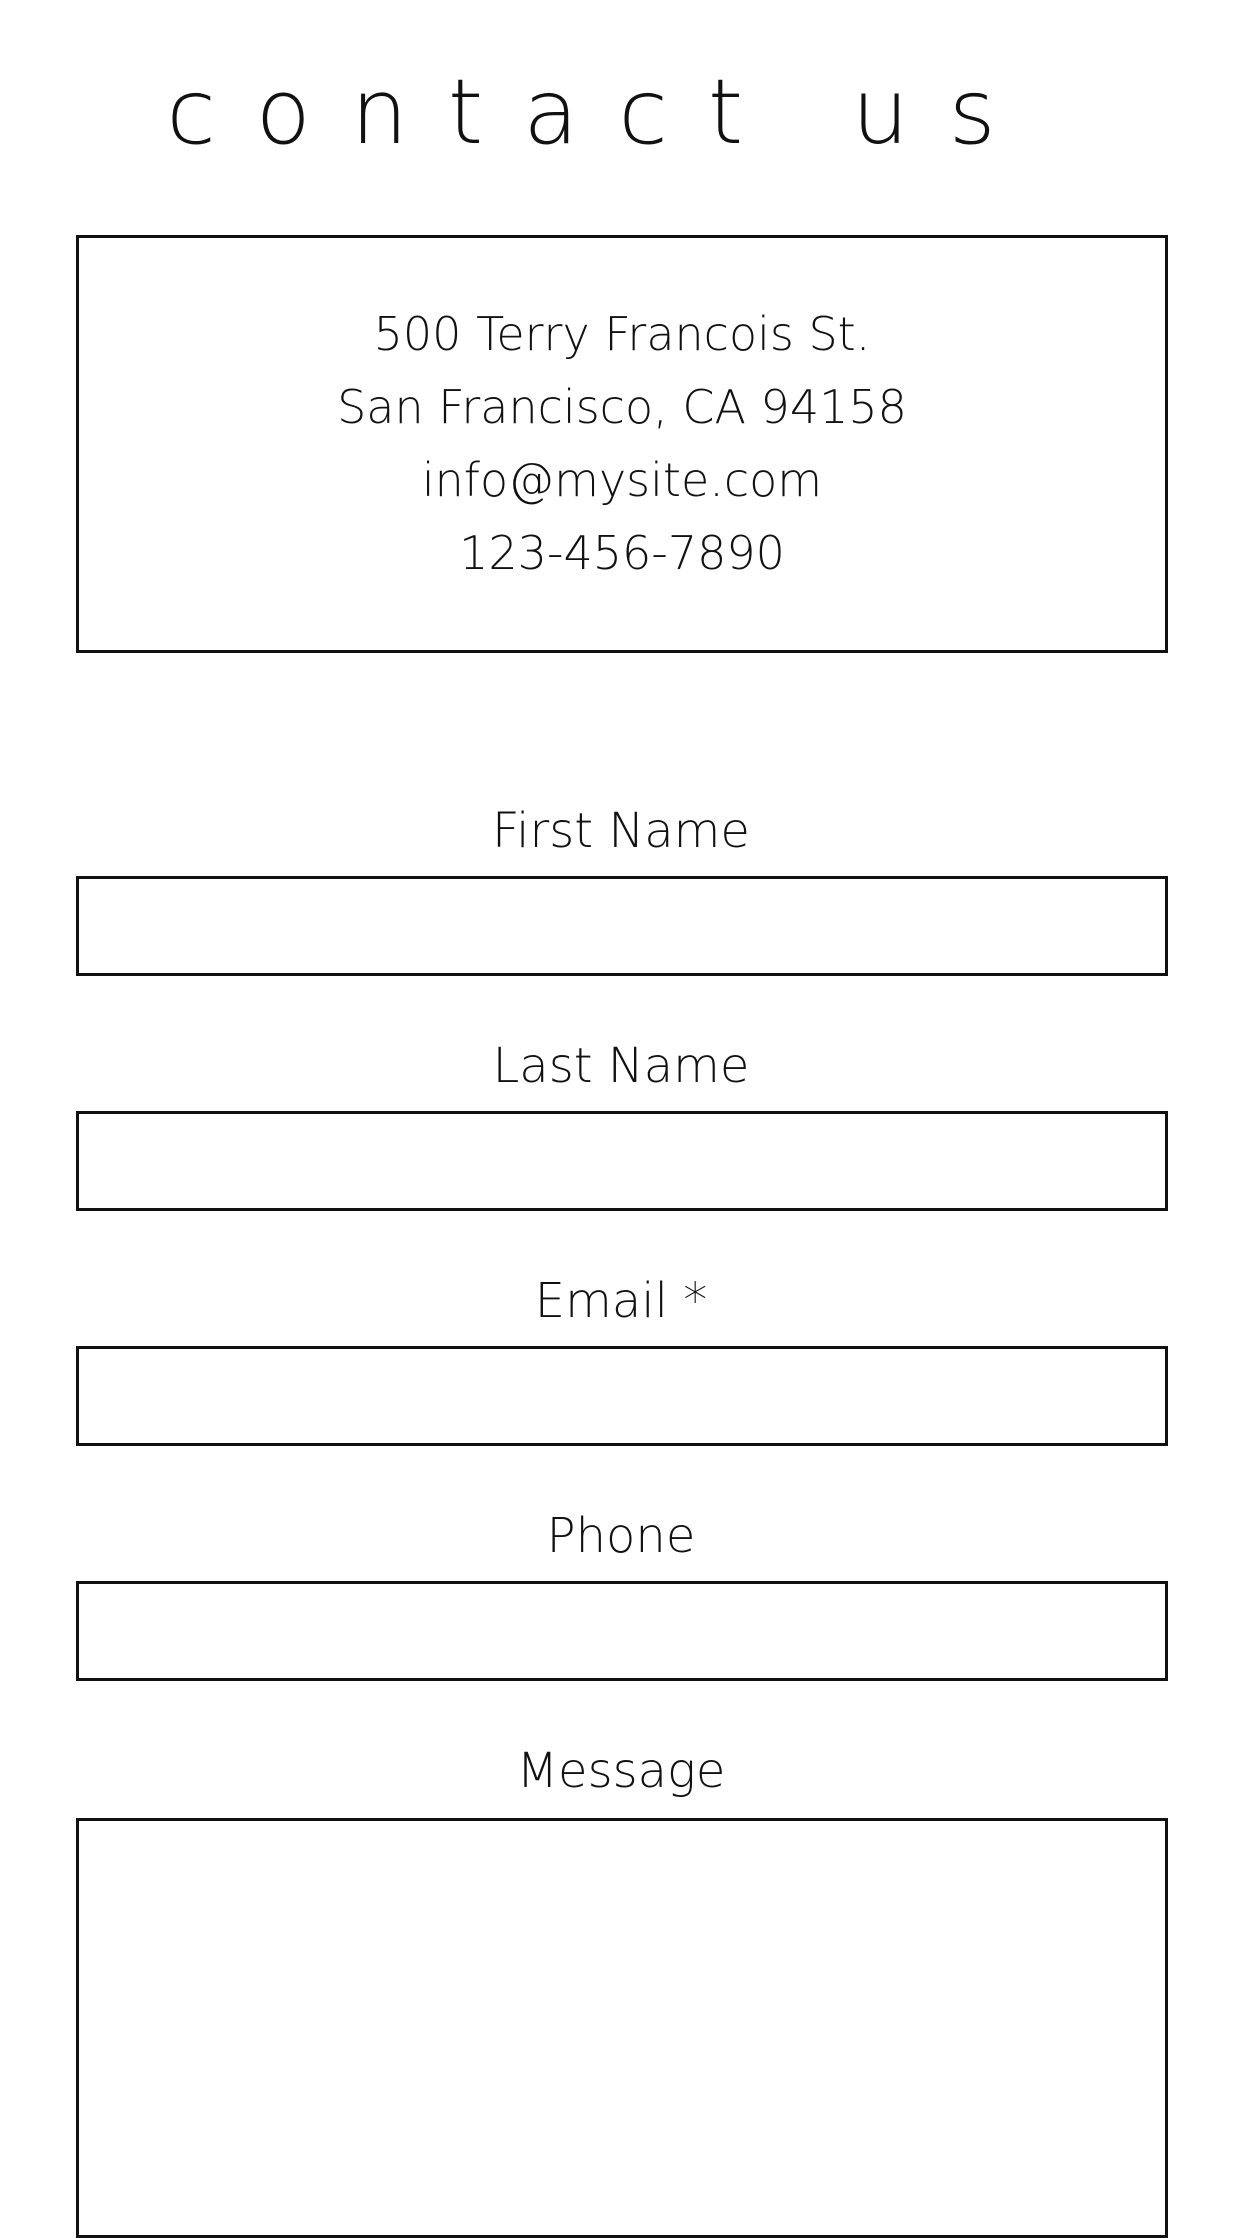 The image size is (1242, 2238). What do you see at coordinates (622, 553) in the screenshot?
I see `contact-phone: 123-456-7890` at bounding box center [622, 553].